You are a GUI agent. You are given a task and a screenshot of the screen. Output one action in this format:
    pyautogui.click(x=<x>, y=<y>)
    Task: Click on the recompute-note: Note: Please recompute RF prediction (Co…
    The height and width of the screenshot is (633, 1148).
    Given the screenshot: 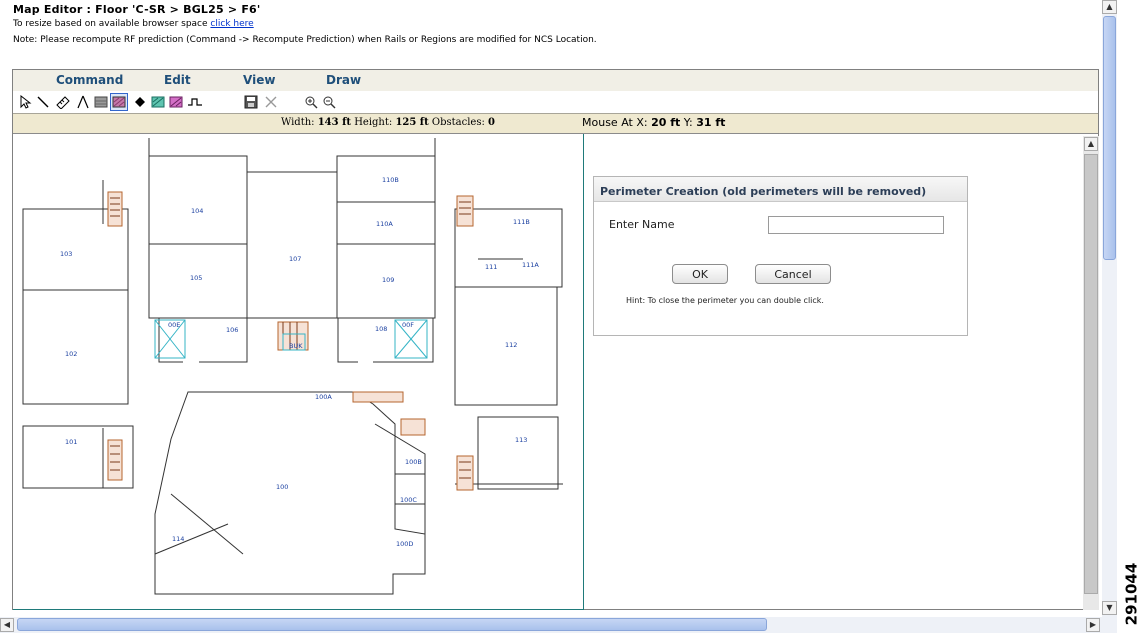 What is the action you would take?
    pyautogui.click(x=305, y=40)
    